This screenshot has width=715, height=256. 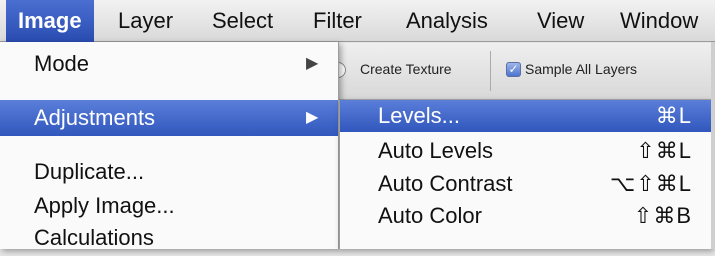 What do you see at coordinates (62, 63) in the screenshot?
I see `menu-item-label: Mode` at bounding box center [62, 63].